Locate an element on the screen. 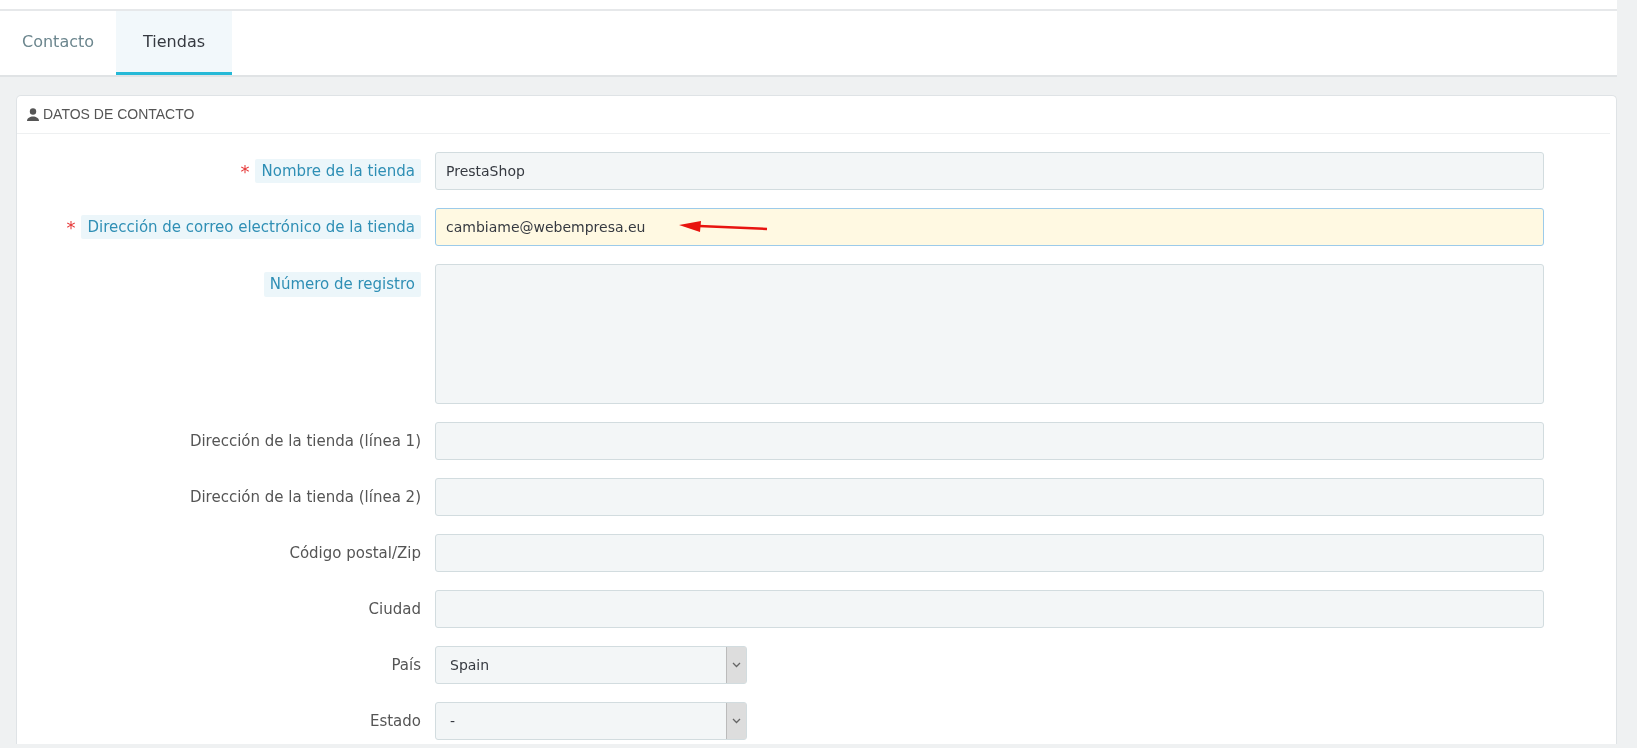 This screenshot has height=748, width=1637. field-label: Dirección de la tienda (línea 1) is located at coordinates (305, 441).